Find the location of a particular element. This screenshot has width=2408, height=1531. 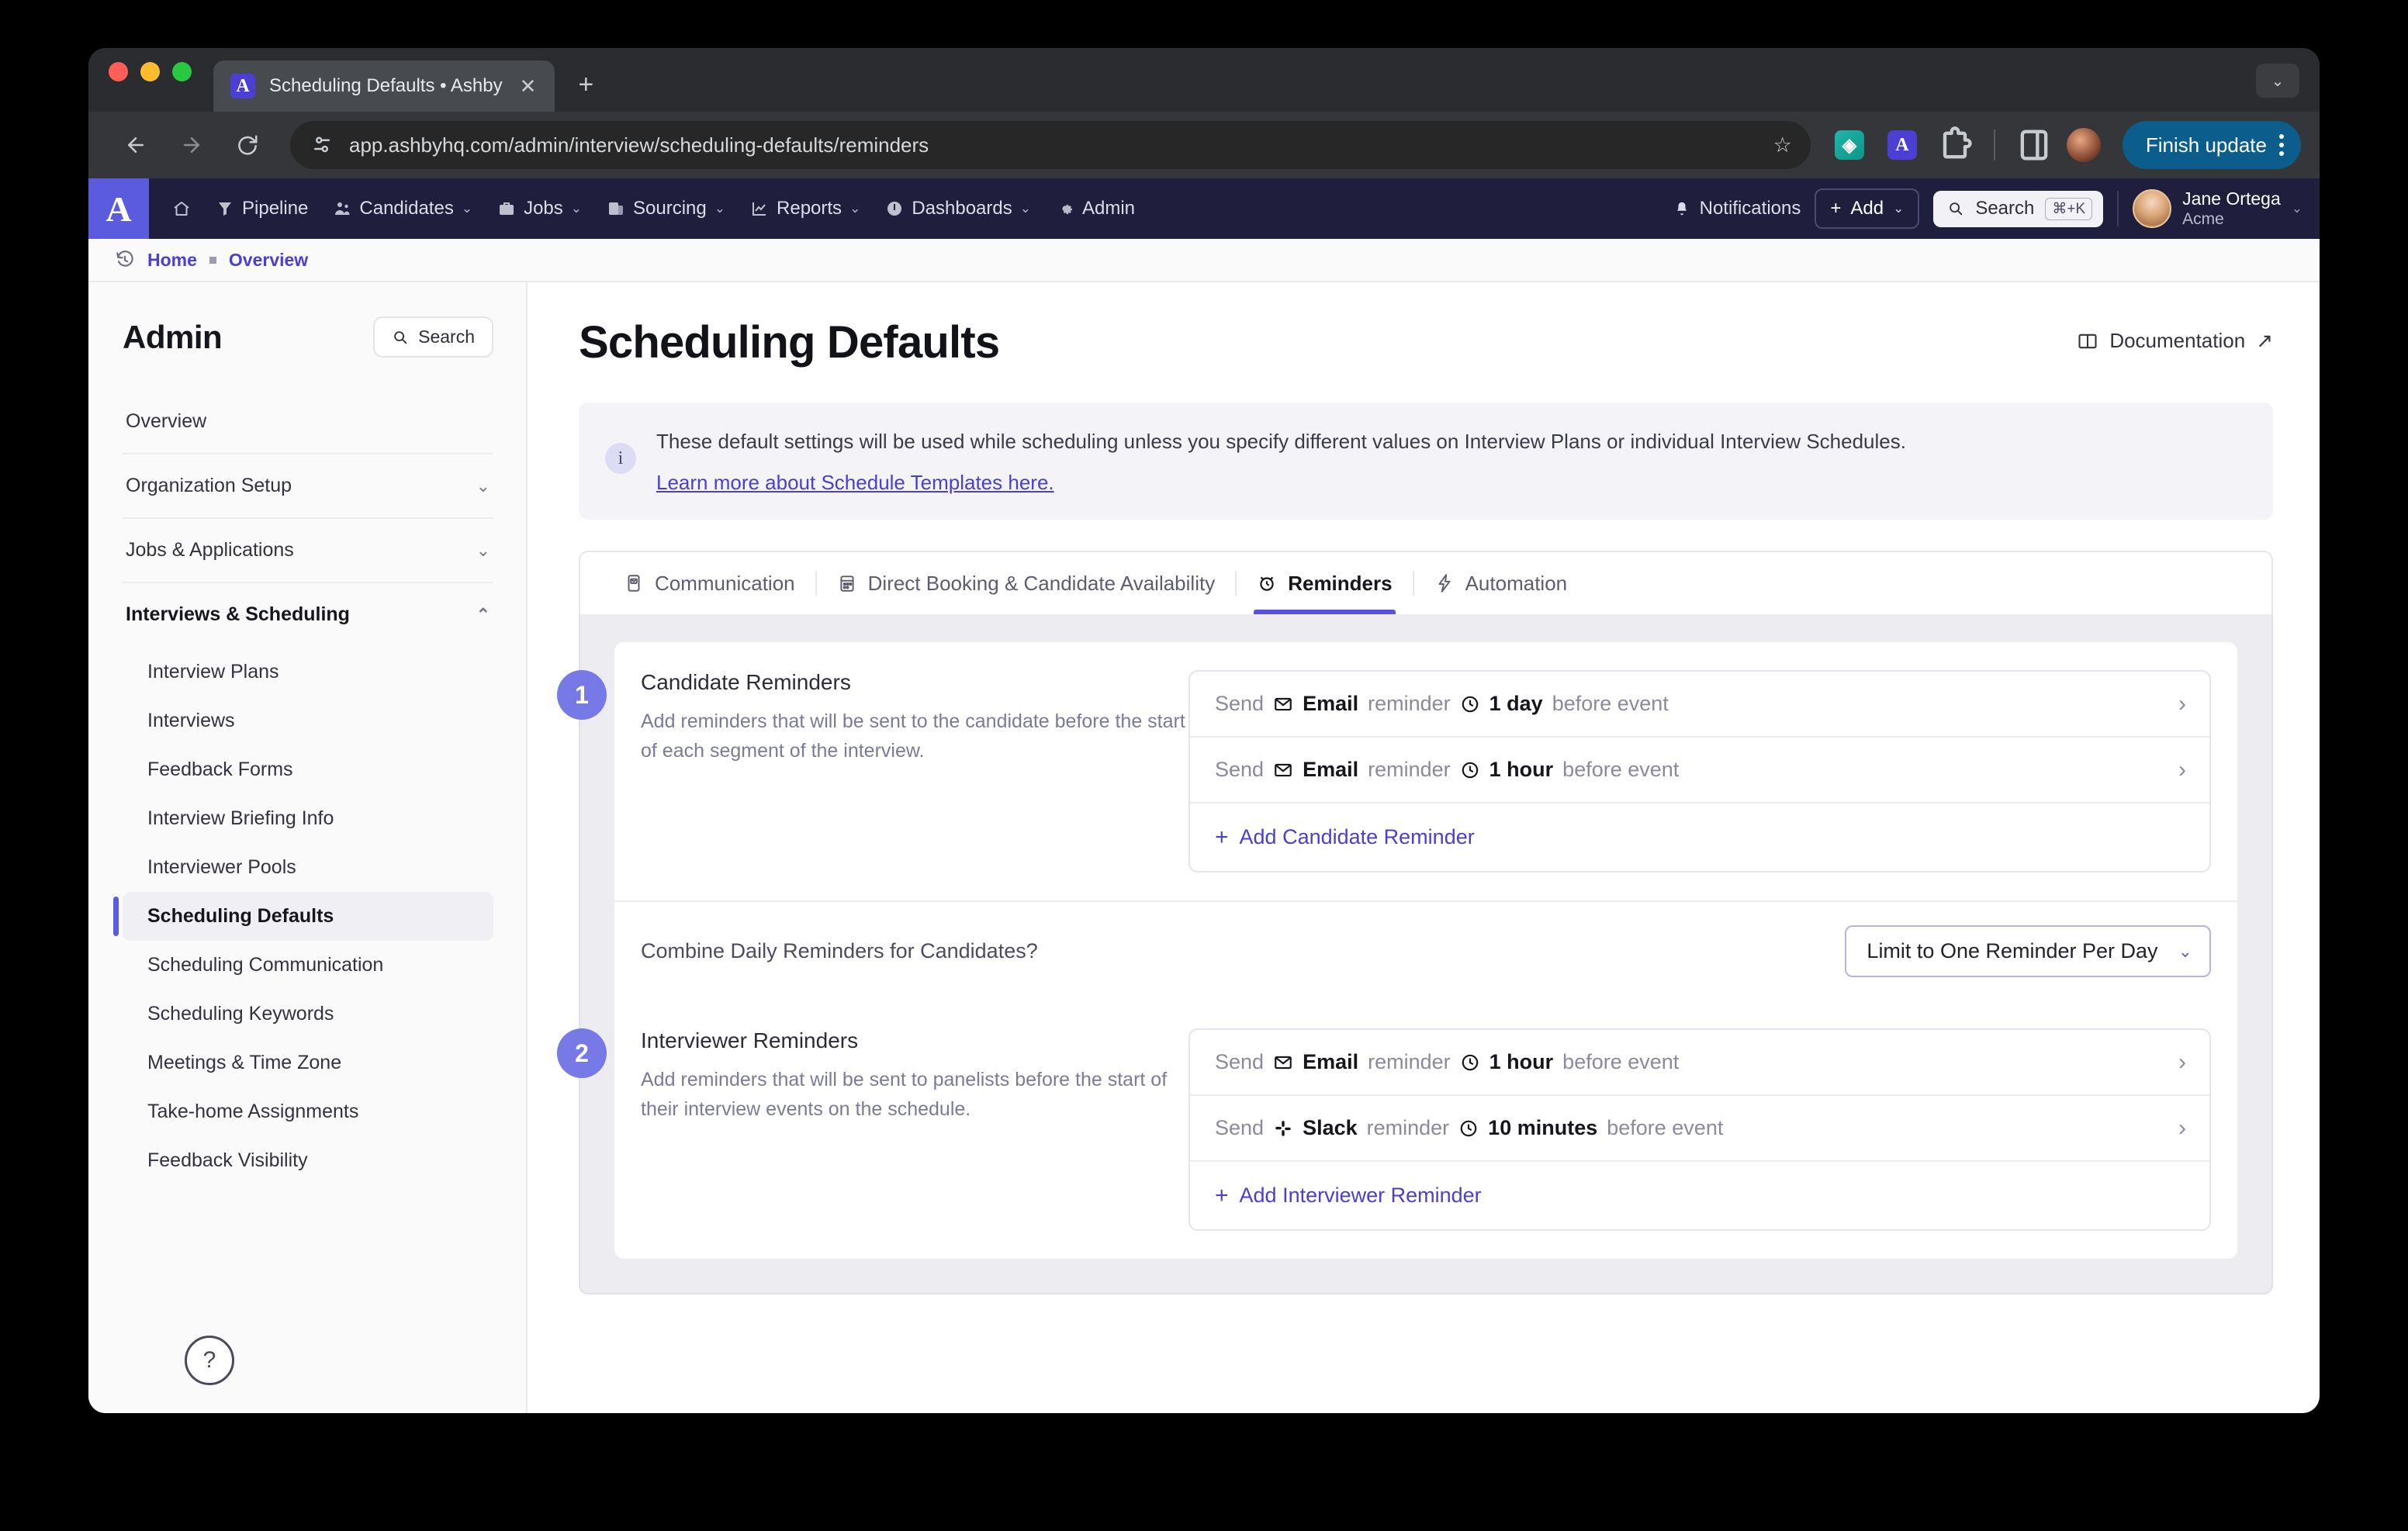

nav-item-candidates: Candidates ⌄ is located at coordinates (403, 208).